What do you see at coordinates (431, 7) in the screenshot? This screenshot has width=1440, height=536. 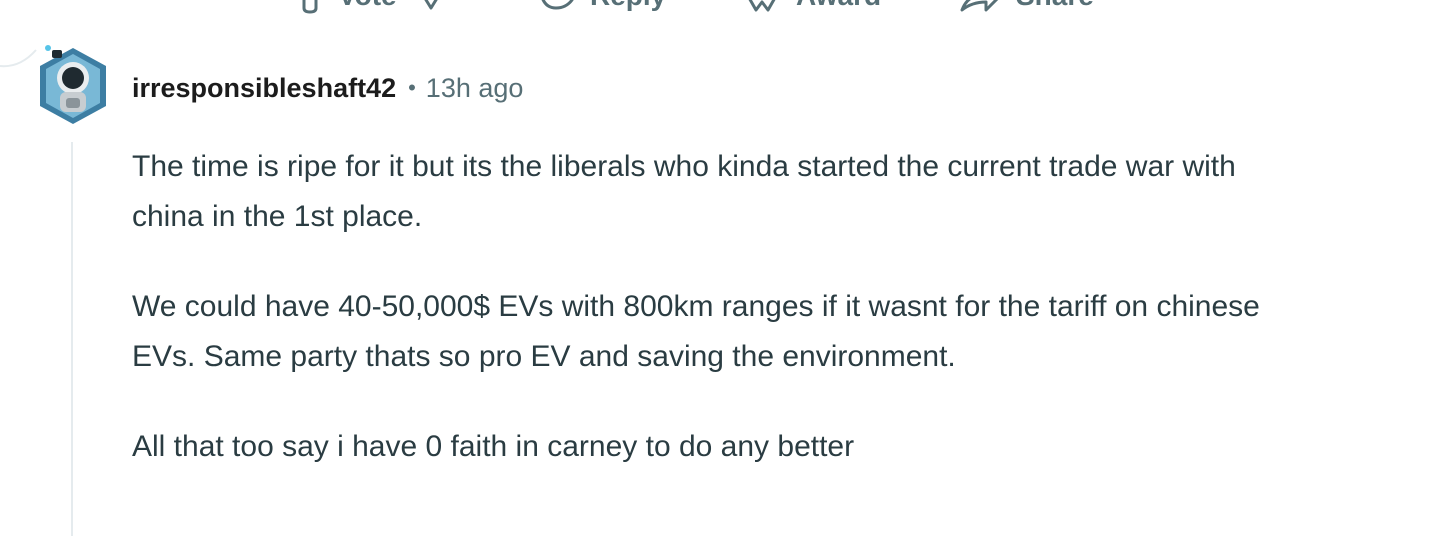 I see `downvote-icon` at bounding box center [431, 7].